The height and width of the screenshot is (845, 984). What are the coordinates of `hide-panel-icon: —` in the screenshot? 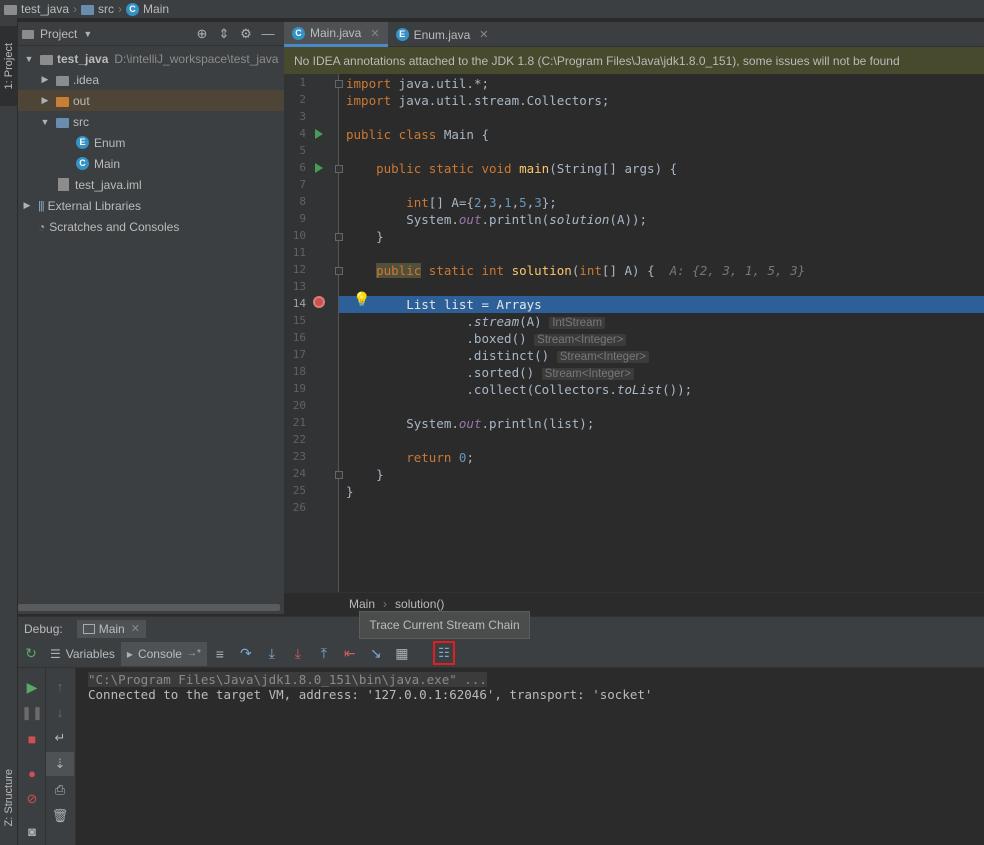 It's located at (268, 34).